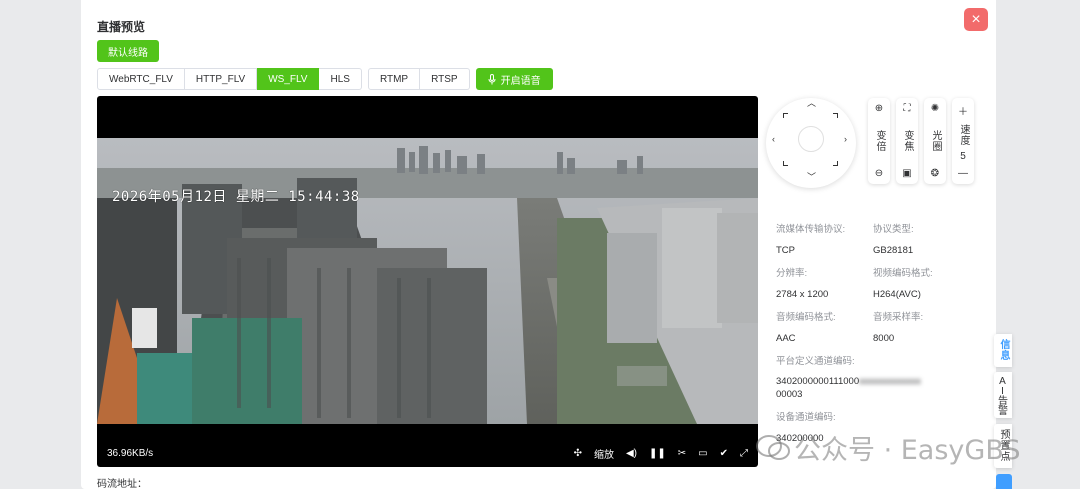 The height and width of the screenshot is (489, 1080). What do you see at coordinates (876, 388) in the screenshot?
I see `platform-channel-value: 3402000000111000xxxxxxxxxxxxx 00003` at bounding box center [876, 388].